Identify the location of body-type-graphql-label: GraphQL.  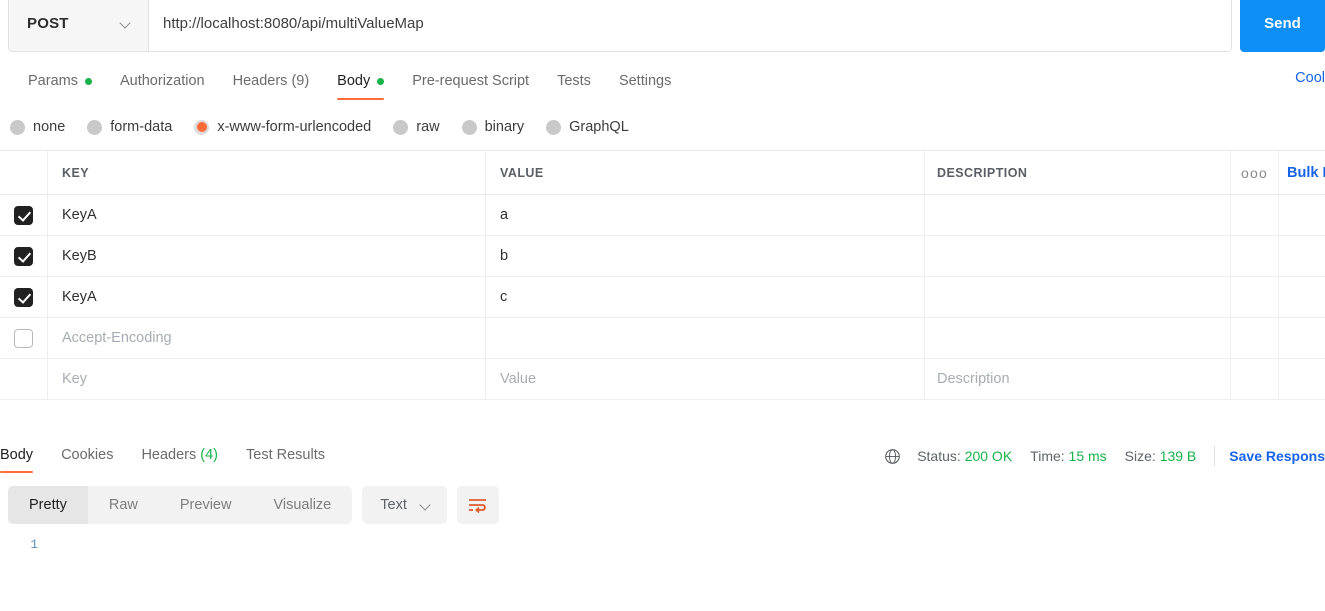
(599, 127).